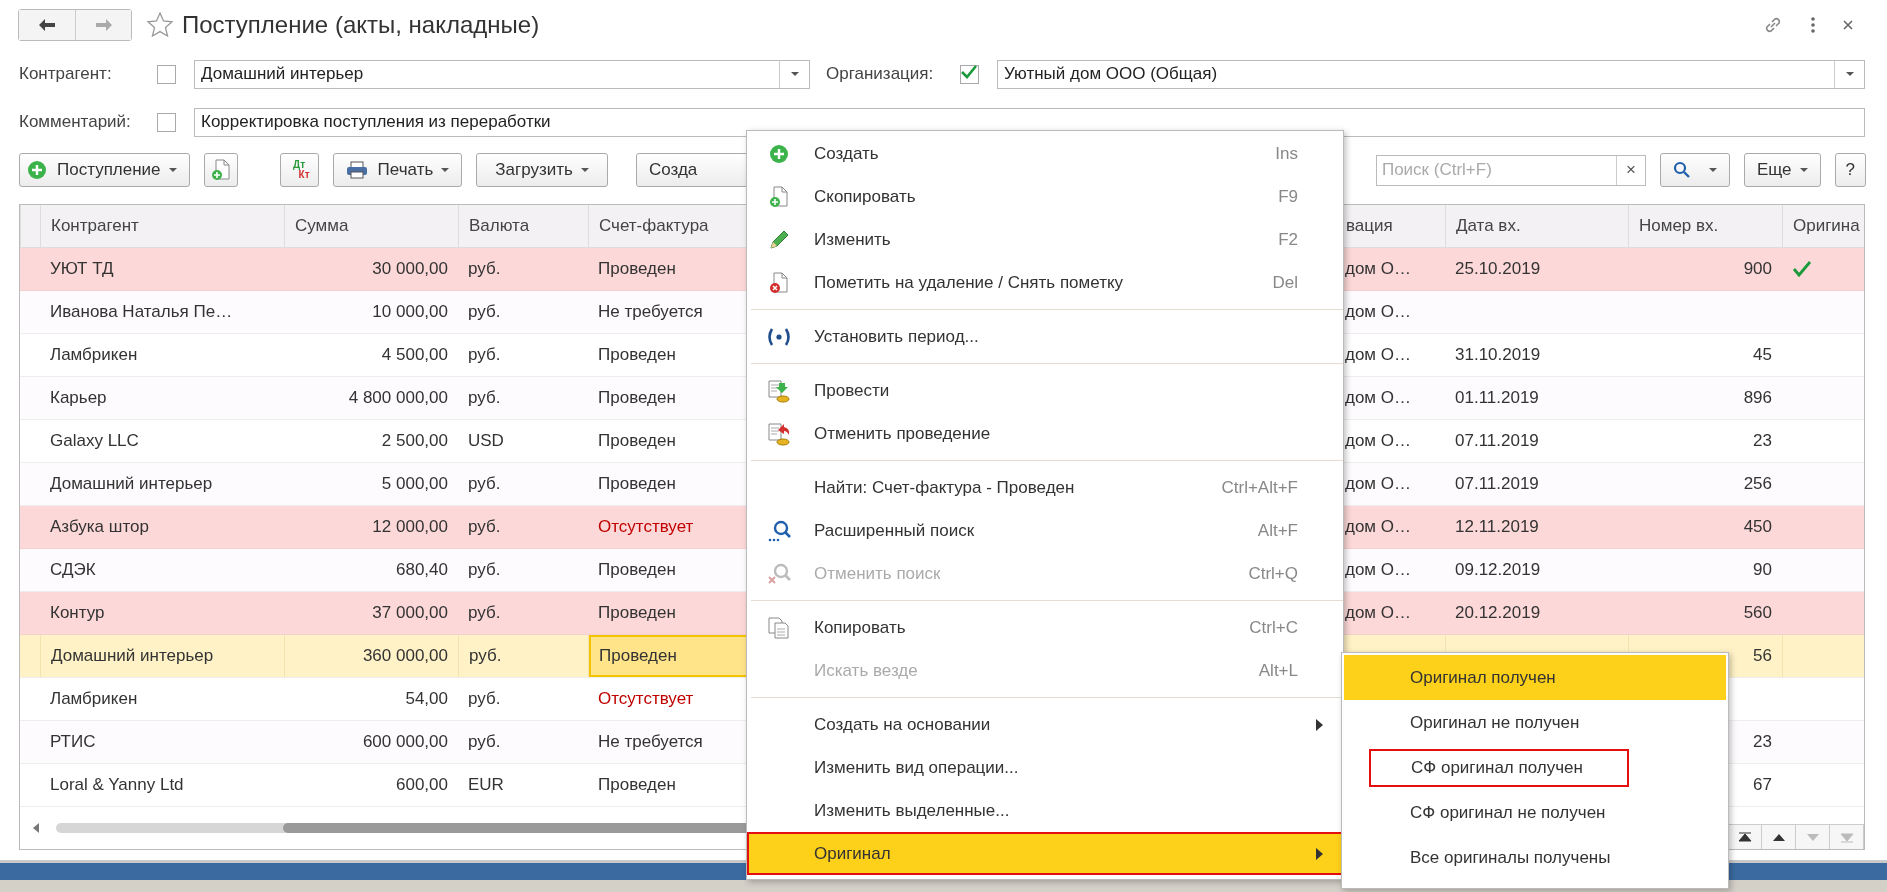 This screenshot has width=1887, height=892. I want to click on period-icon, so click(778, 336).